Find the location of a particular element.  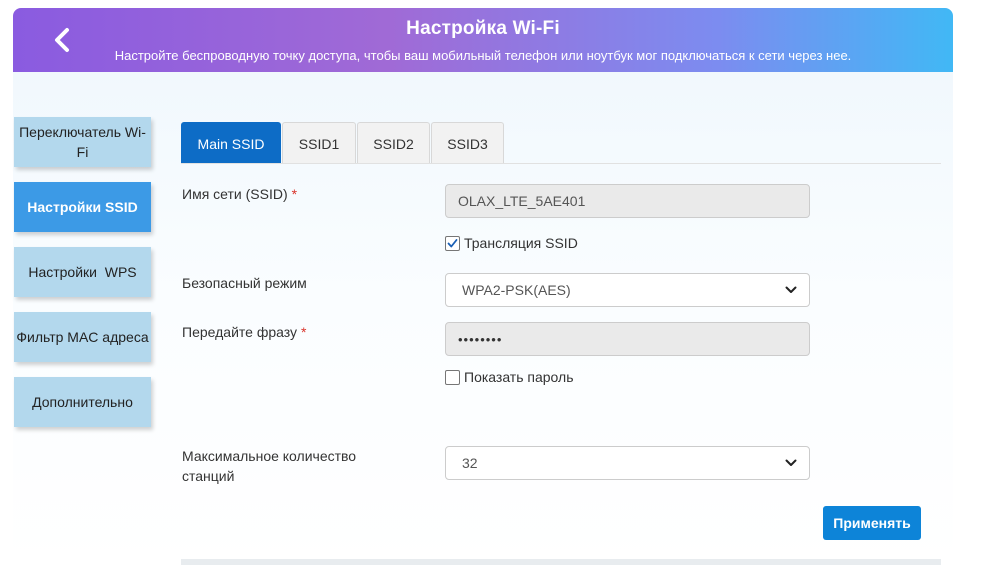

passphrase-value: •••••••• is located at coordinates (480, 339).